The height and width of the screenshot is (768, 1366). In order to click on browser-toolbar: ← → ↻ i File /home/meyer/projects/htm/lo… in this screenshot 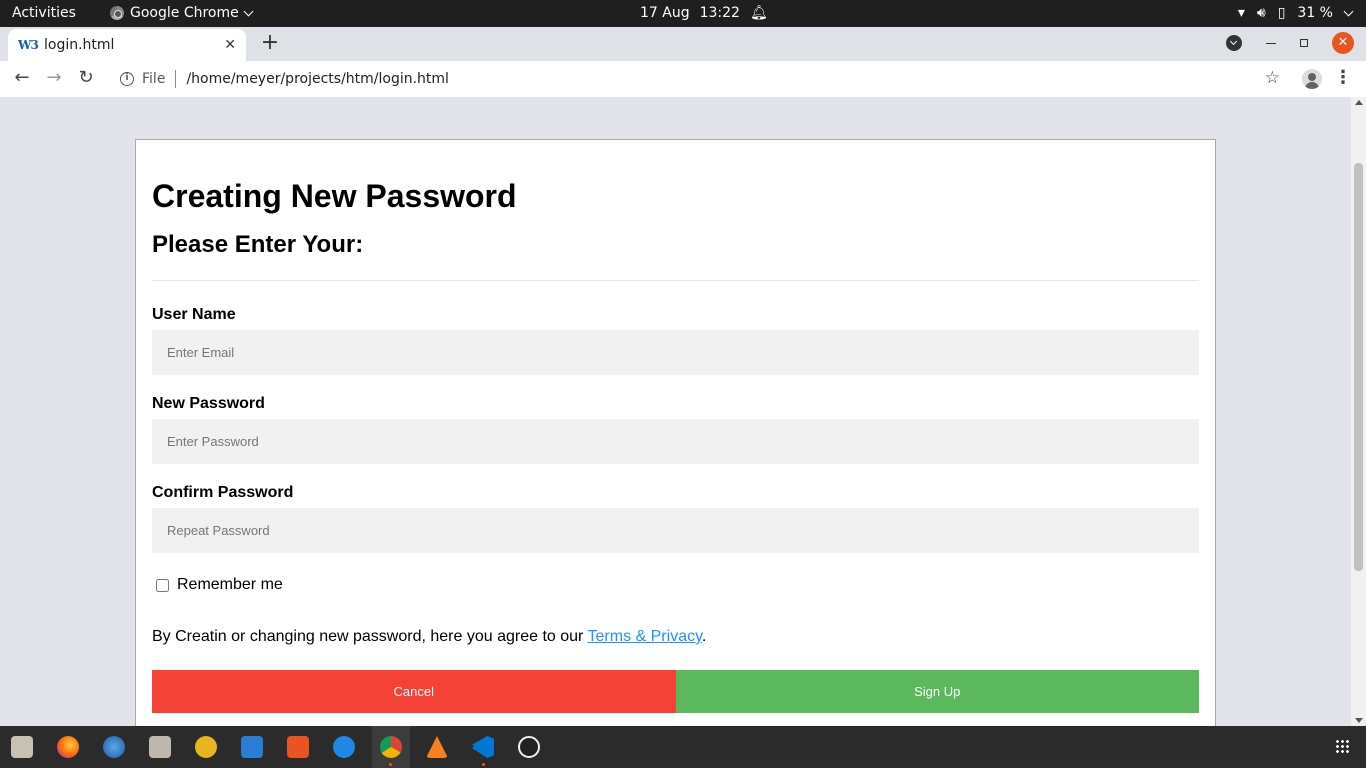, I will do `click(683, 79)`.